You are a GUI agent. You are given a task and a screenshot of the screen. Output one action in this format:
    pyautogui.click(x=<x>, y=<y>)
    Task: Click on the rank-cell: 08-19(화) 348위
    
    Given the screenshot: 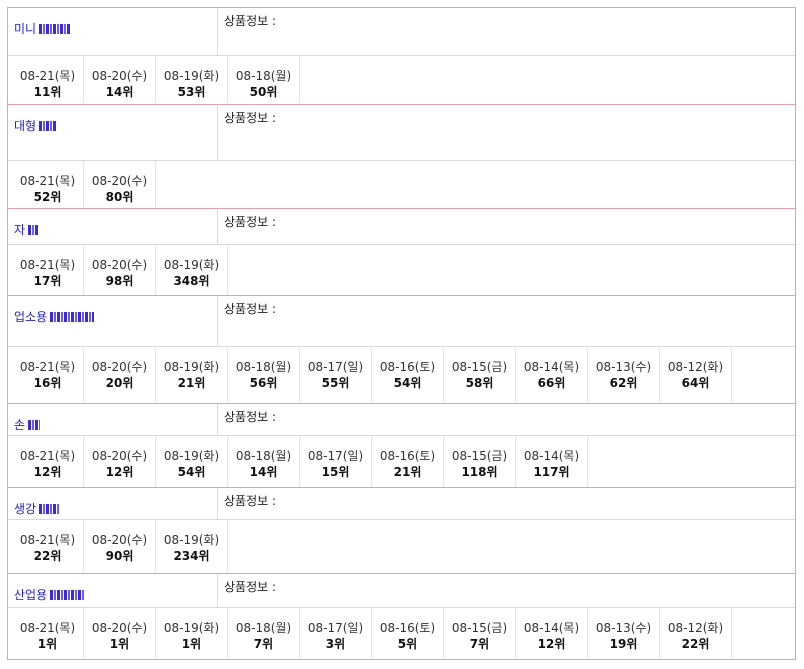 What is the action you would take?
    pyautogui.click(x=192, y=270)
    